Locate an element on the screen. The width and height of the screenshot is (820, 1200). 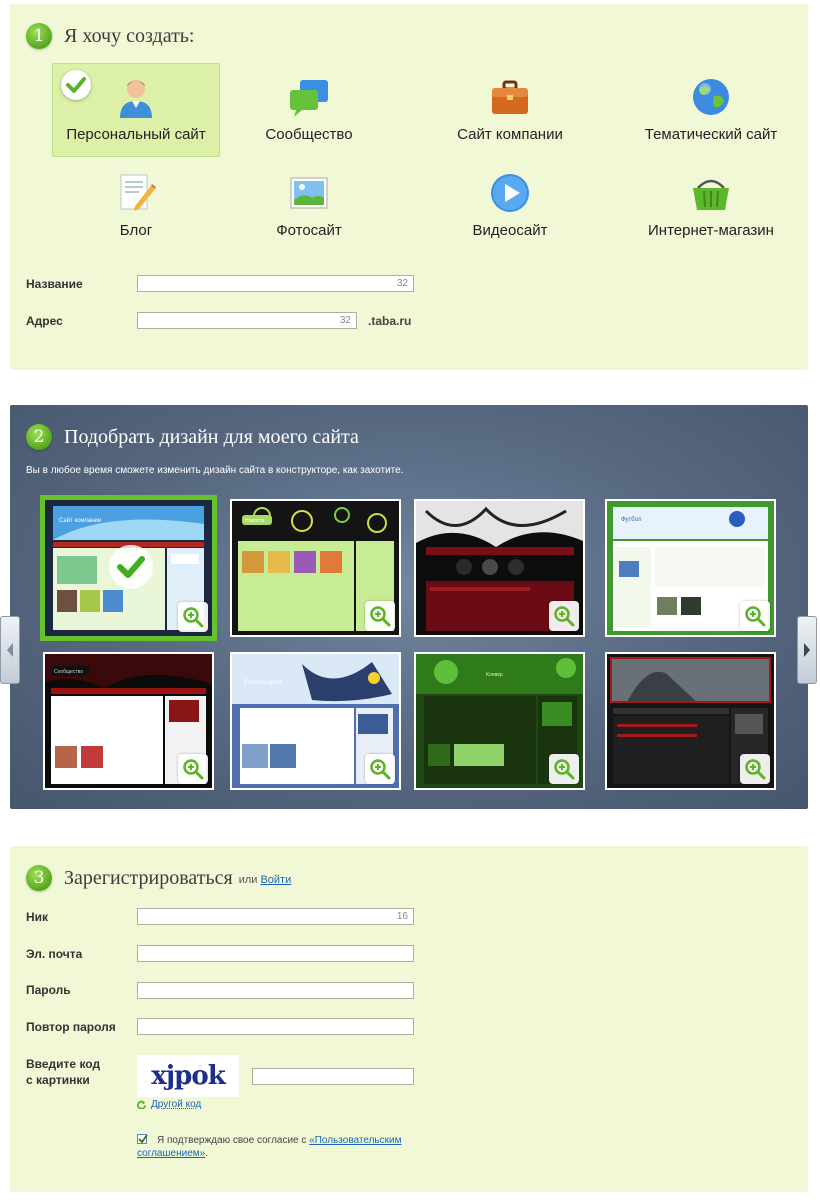
password-repeat-input is located at coordinates (275, 1026).